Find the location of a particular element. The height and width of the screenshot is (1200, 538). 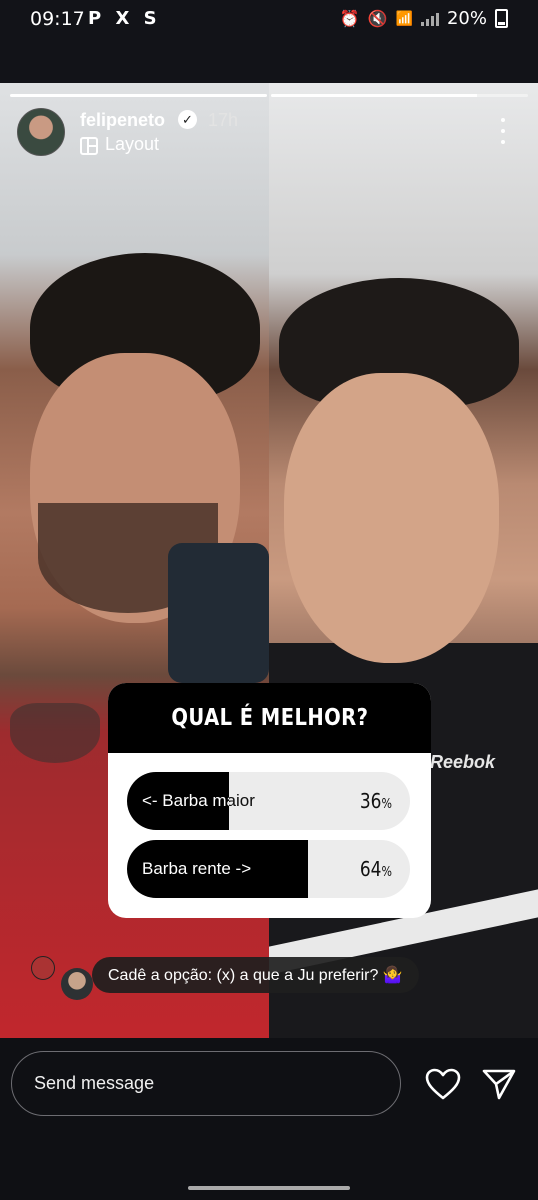

photo-right-face is located at coordinates (391, 518).